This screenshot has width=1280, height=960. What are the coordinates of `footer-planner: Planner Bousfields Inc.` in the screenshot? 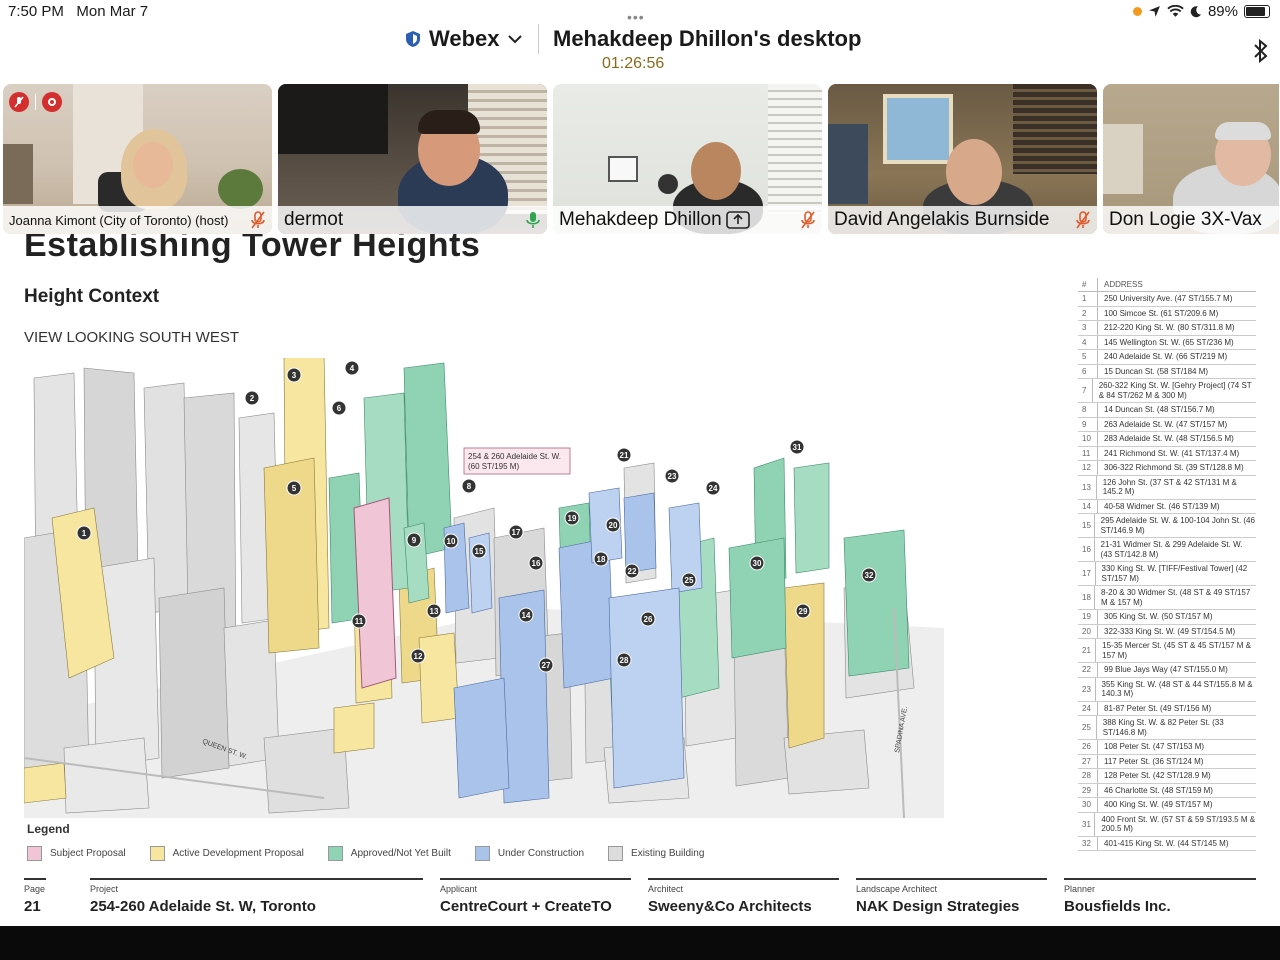 It's located at (1160, 896).